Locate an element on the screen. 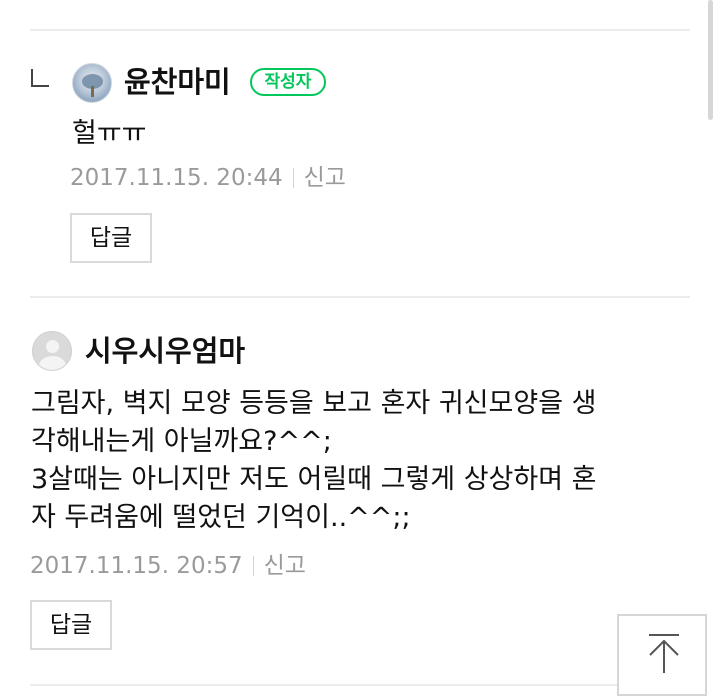 The height and width of the screenshot is (696, 720). comment-date: 2017.11.15. 20:57 is located at coordinates (136, 566).